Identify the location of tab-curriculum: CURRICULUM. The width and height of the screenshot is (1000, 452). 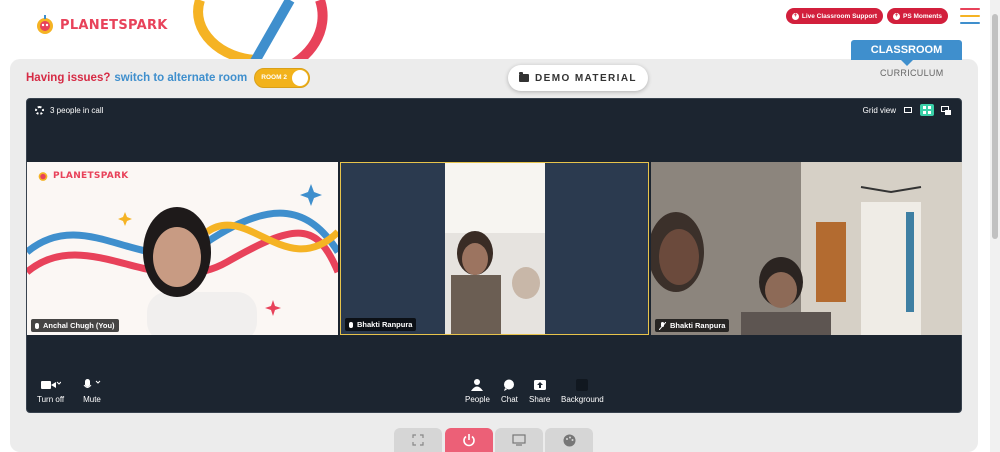
(912, 73).